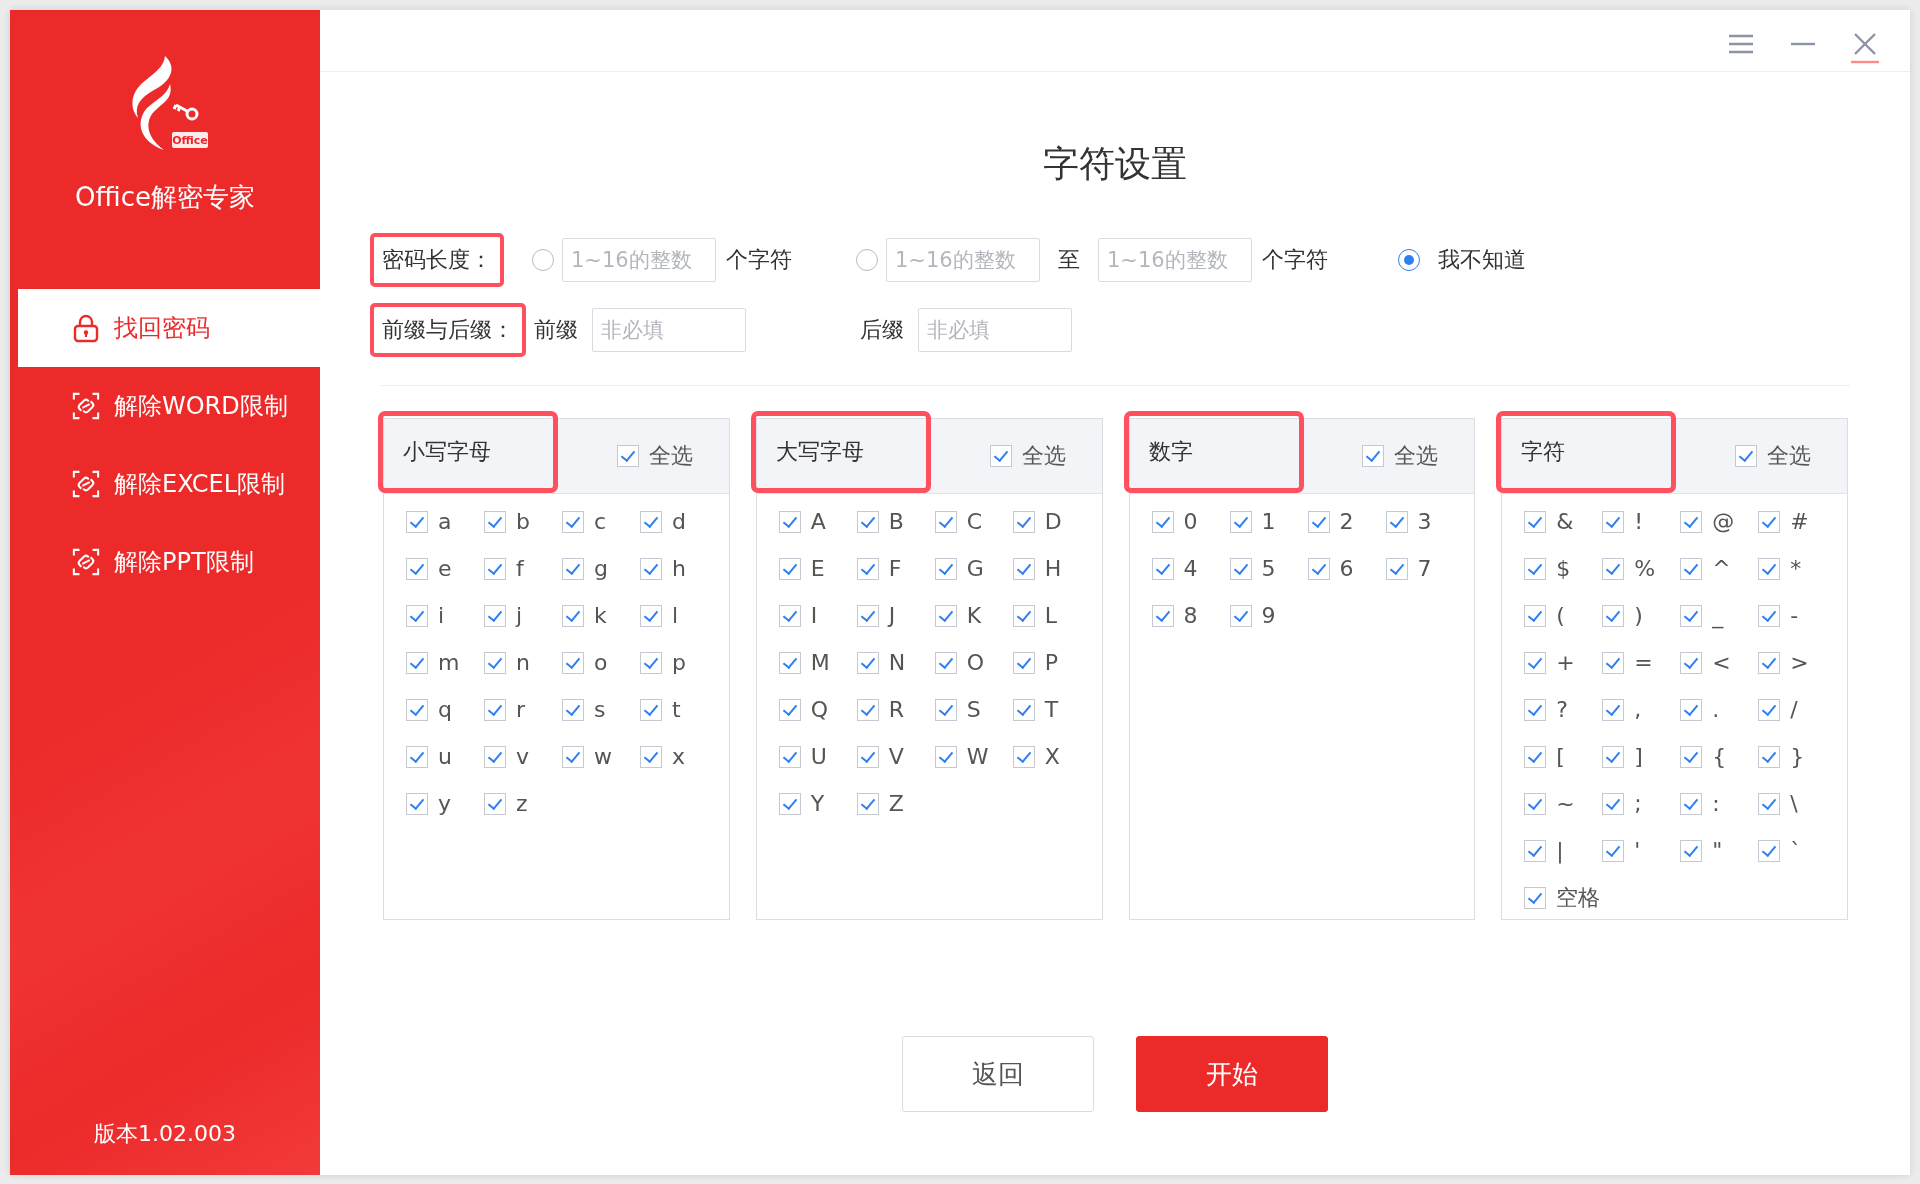 Image resolution: width=1920 pixels, height=1184 pixels. Describe the element at coordinates (169, 328) in the screenshot. I see `sidebar-item: 找回密码` at that location.